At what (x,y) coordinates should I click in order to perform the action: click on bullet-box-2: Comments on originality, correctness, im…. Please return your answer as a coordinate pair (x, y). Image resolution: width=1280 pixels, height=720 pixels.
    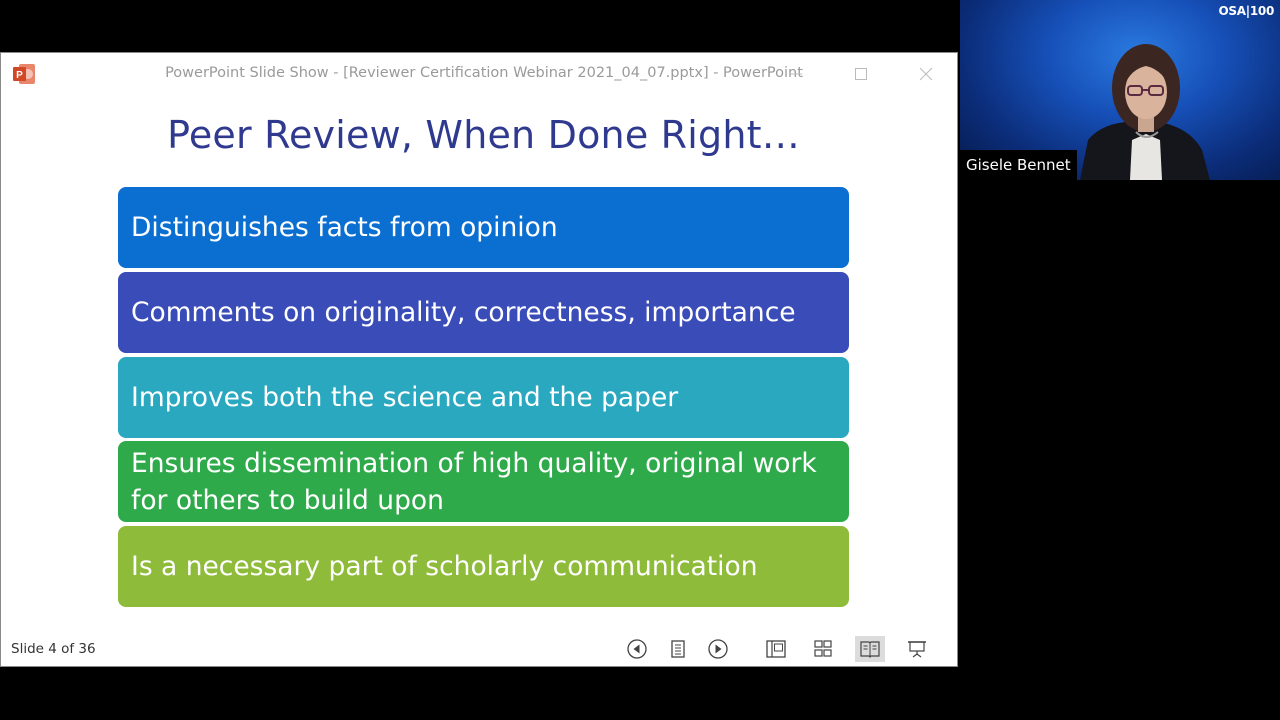
    Looking at the image, I should click on (483, 312).